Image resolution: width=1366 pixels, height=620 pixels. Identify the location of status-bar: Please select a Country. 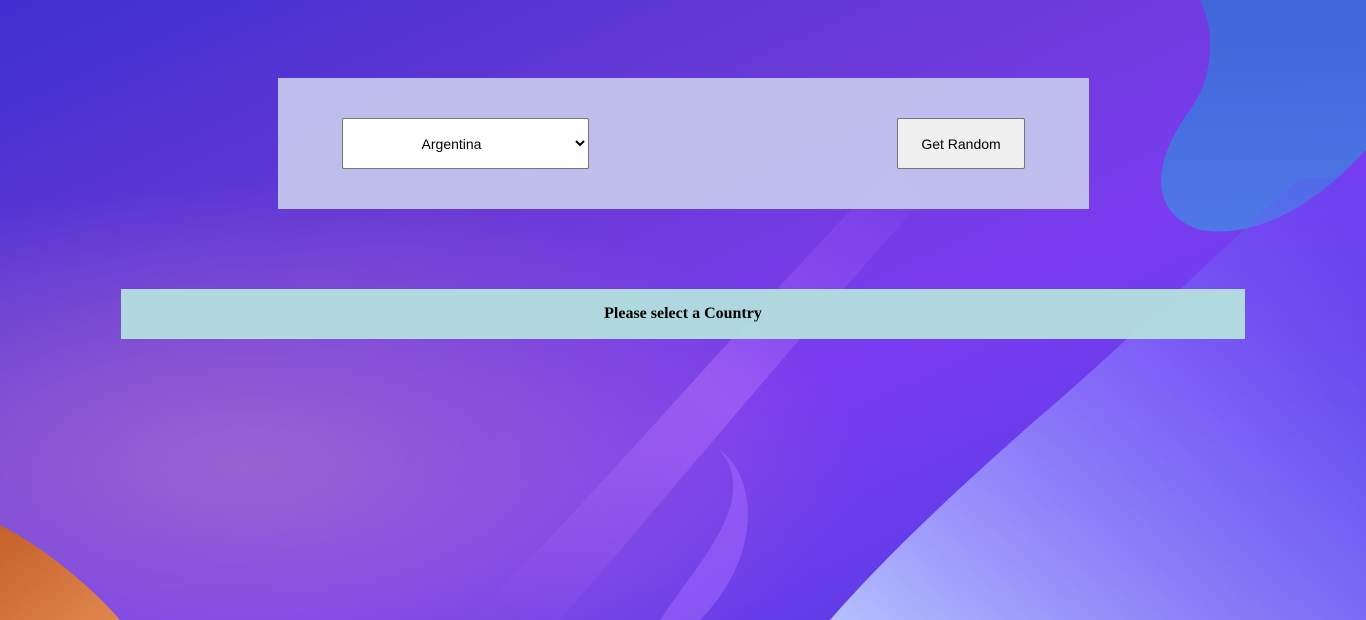
(683, 314).